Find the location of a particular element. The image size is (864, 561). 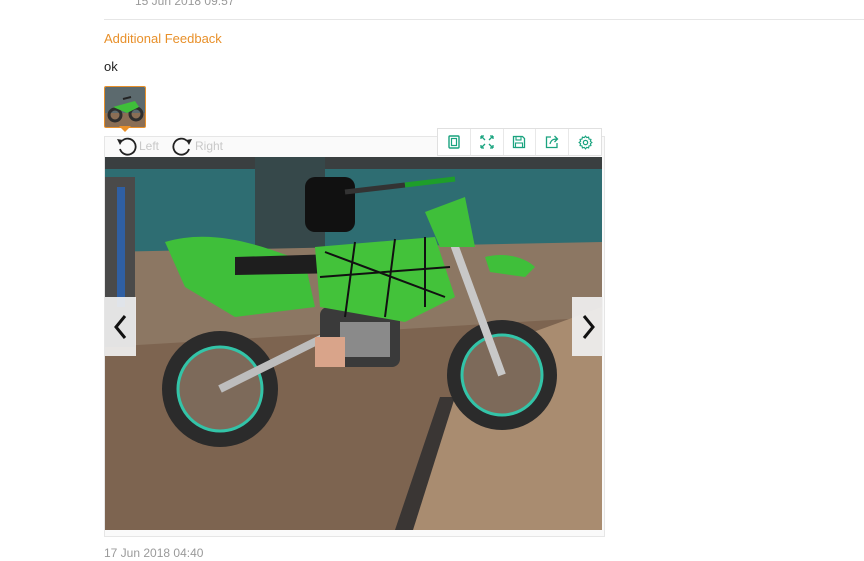

fullscreen-icon is located at coordinates (487, 142).